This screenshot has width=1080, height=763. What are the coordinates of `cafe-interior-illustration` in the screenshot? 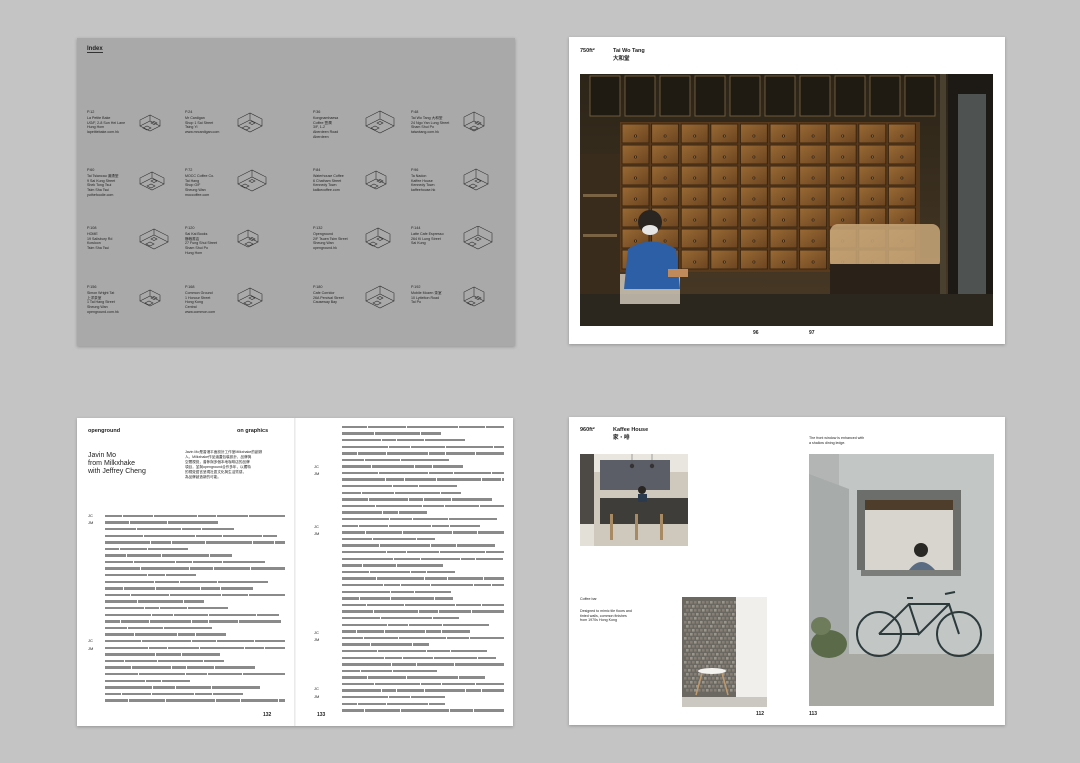 It's located at (634, 500).